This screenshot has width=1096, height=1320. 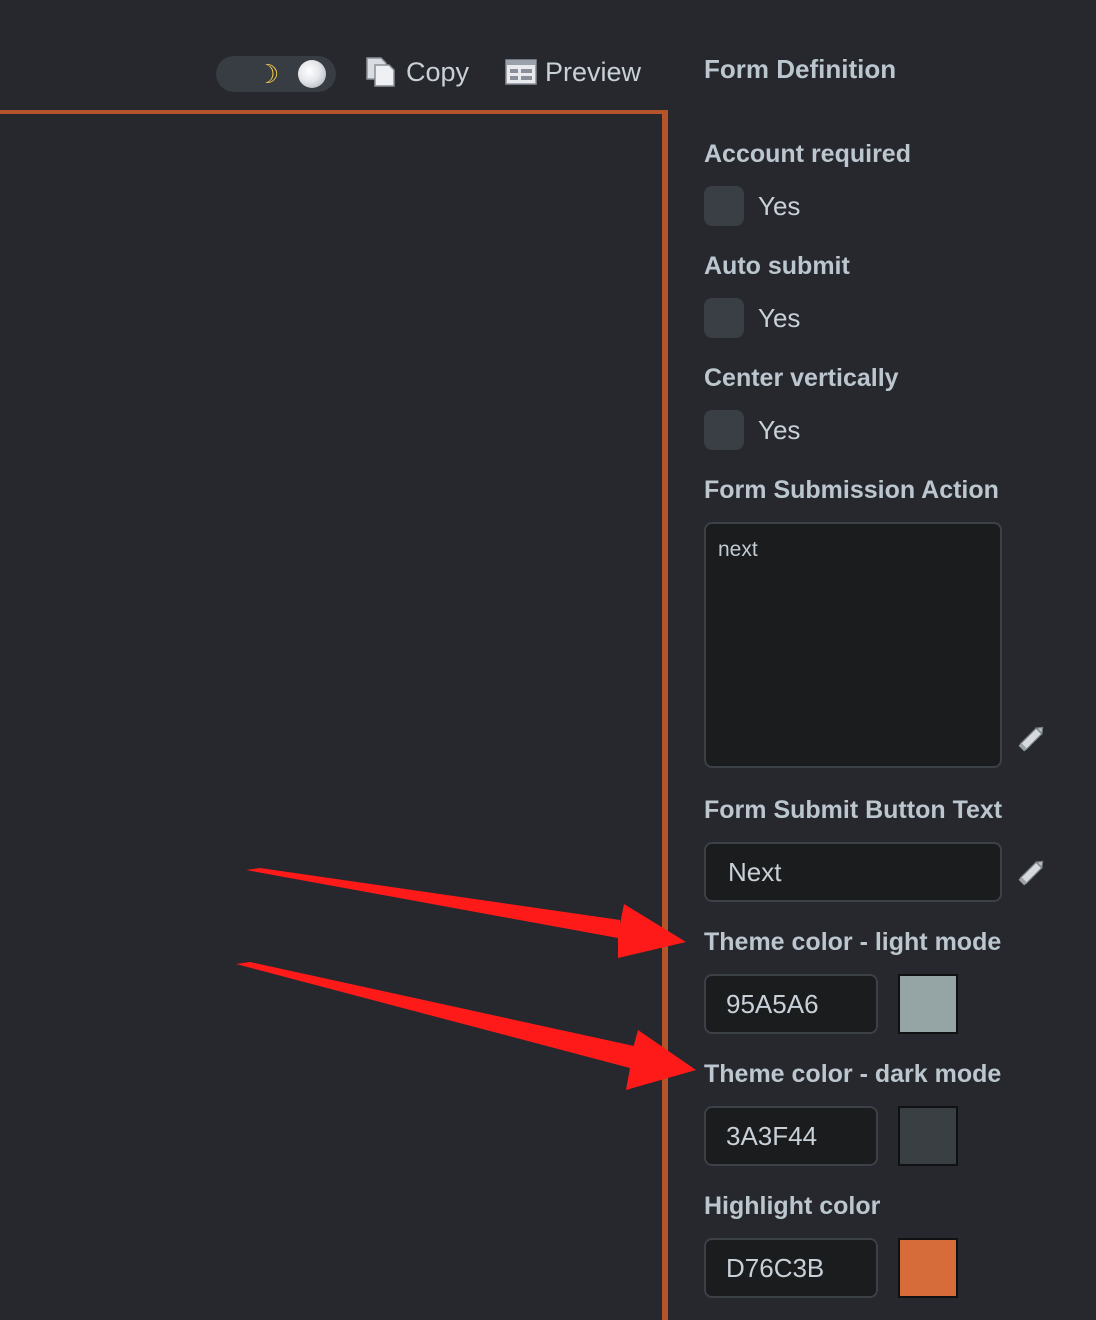 I want to click on center-vertically-yes-label: Yes, so click(x=779, y=429).